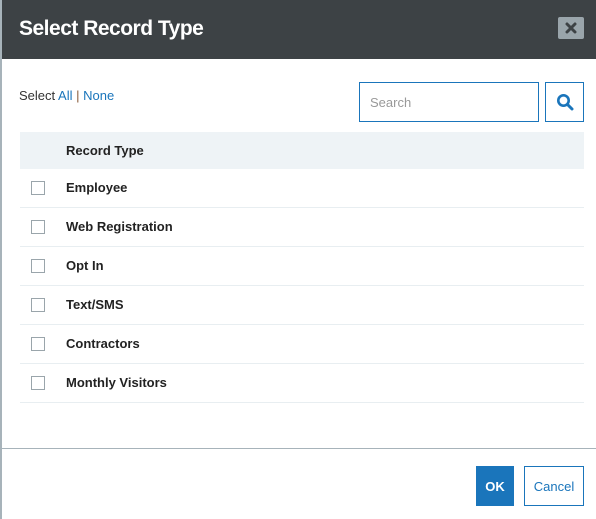 The width and height of the screenshot is (596, 519). I want to click on ok-button: OK, so click(495, 486).